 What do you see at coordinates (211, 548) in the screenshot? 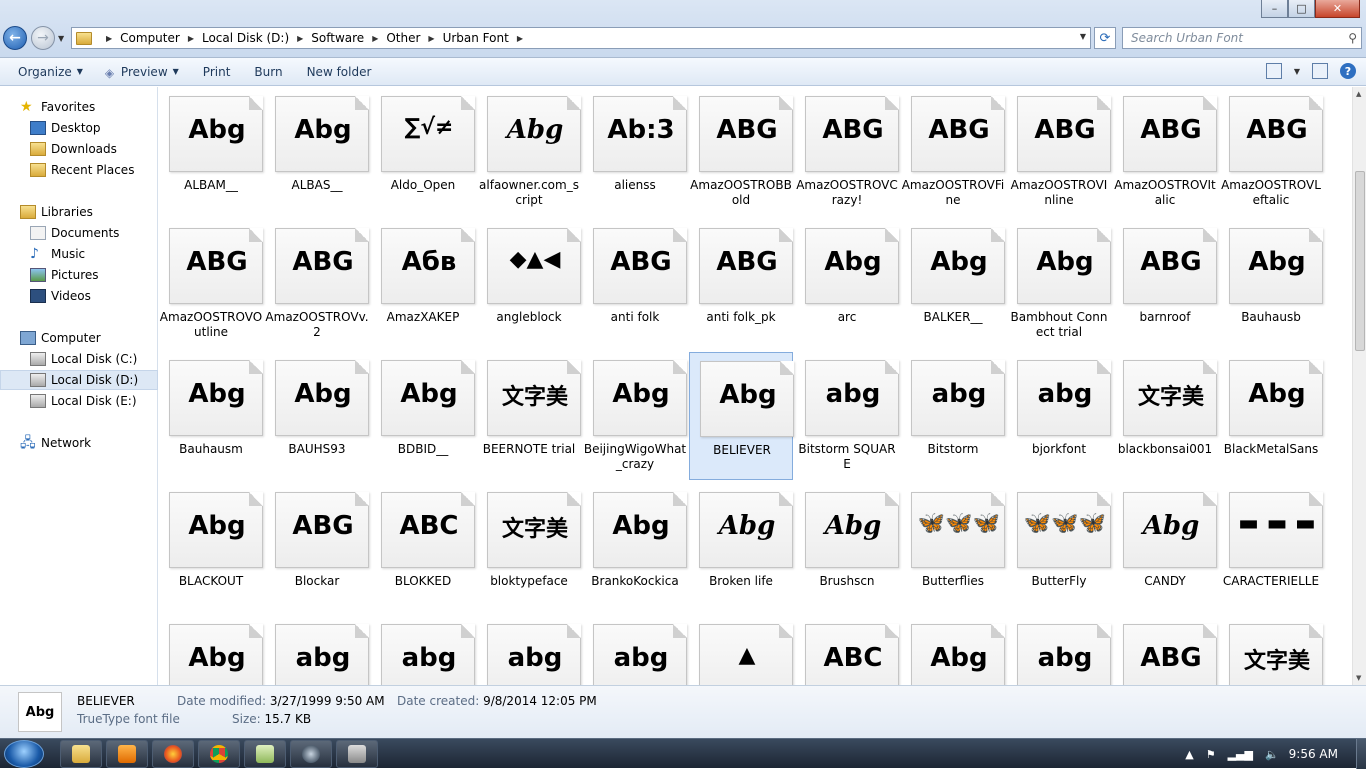
I see `file-item: Abg BLACKOUT` at bounding box center [211, 548].